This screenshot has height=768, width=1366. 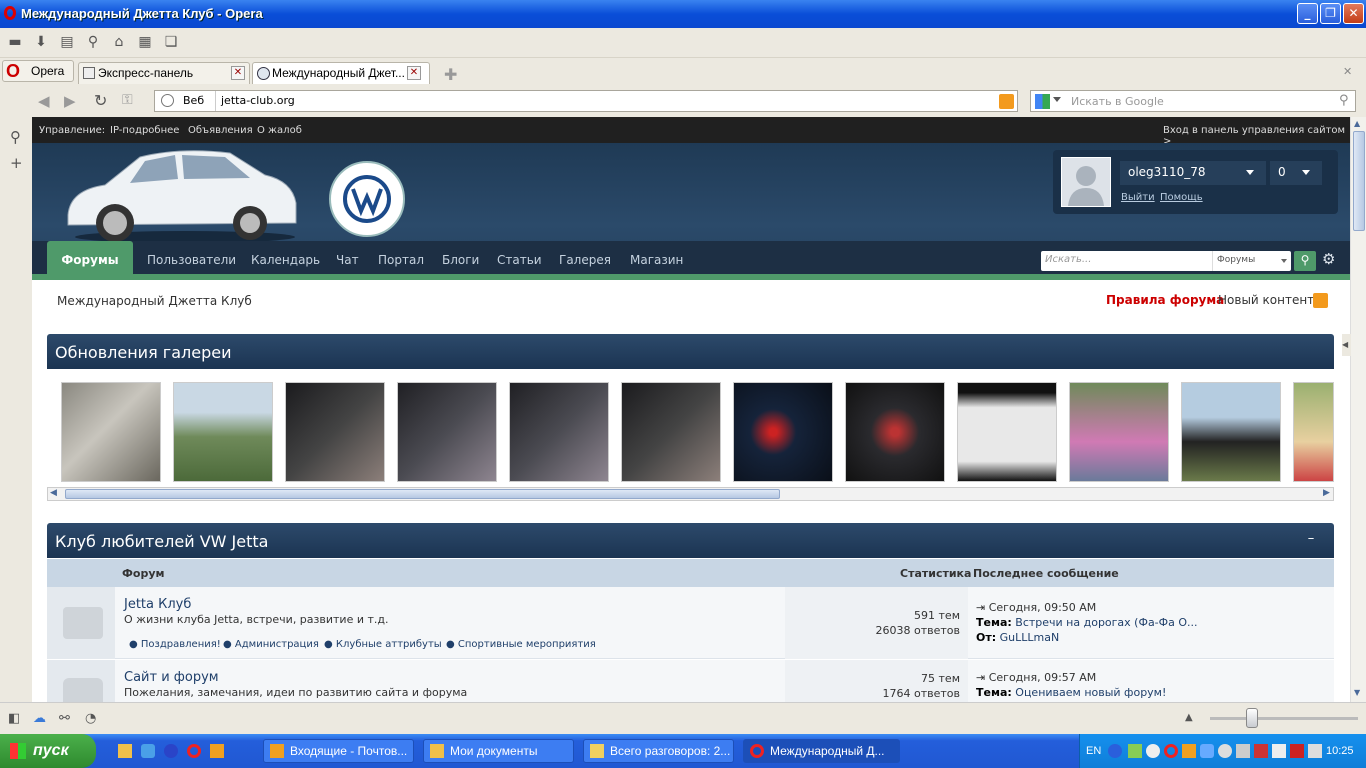 What do you see at coordinates (450, 74) in the screenshot?
I see `new-tab-icon: ✚` at bounding box center [450, 74].